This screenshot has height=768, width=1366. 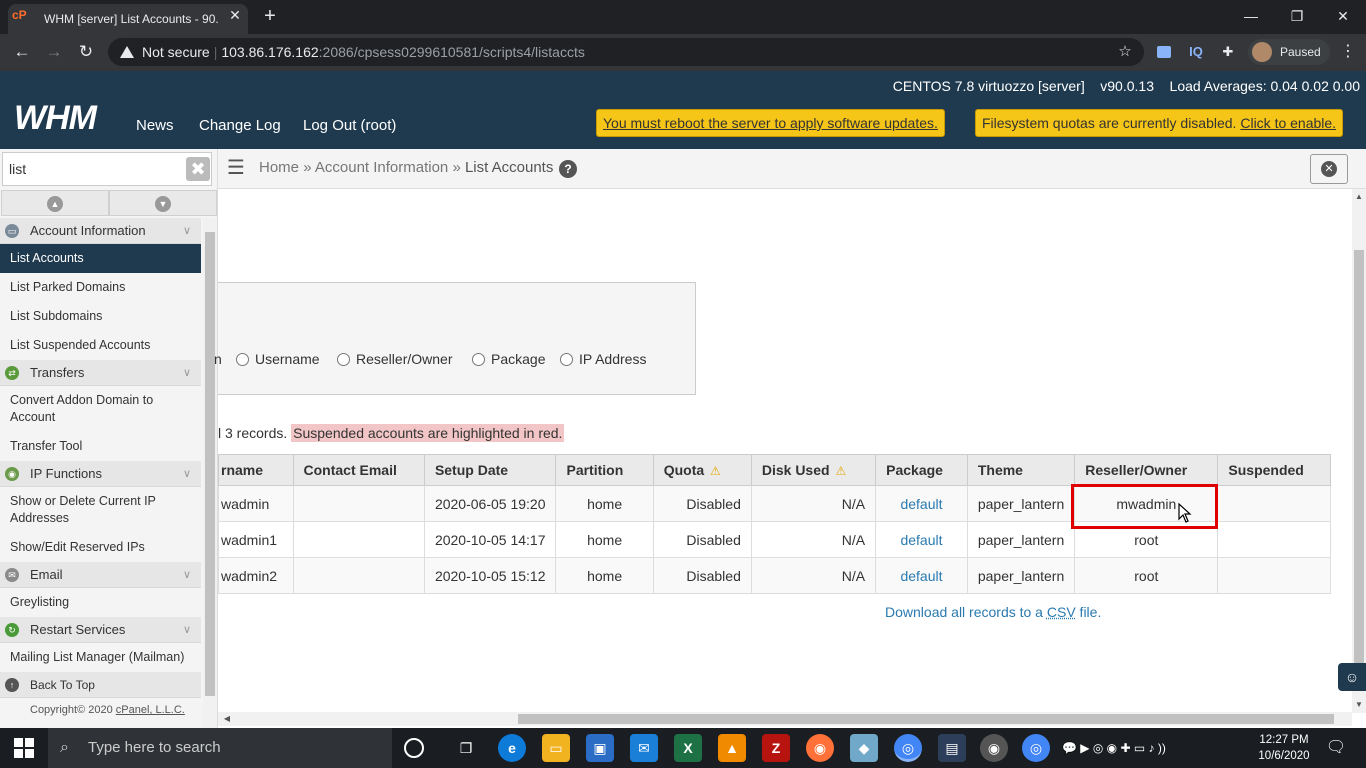 I want to click on task-view-icon: ❐, so click(x=466, y=748).